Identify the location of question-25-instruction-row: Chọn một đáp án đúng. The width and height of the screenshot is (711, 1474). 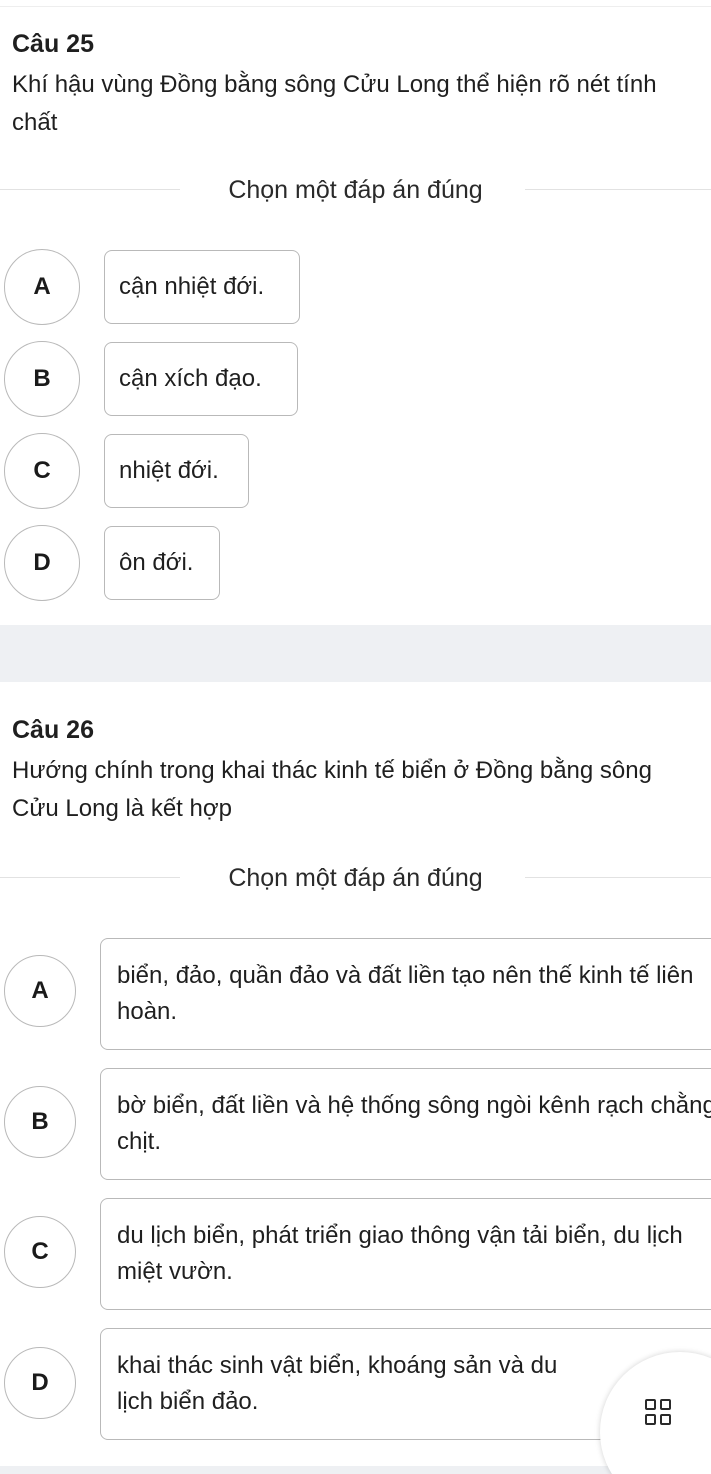
(355, 190).